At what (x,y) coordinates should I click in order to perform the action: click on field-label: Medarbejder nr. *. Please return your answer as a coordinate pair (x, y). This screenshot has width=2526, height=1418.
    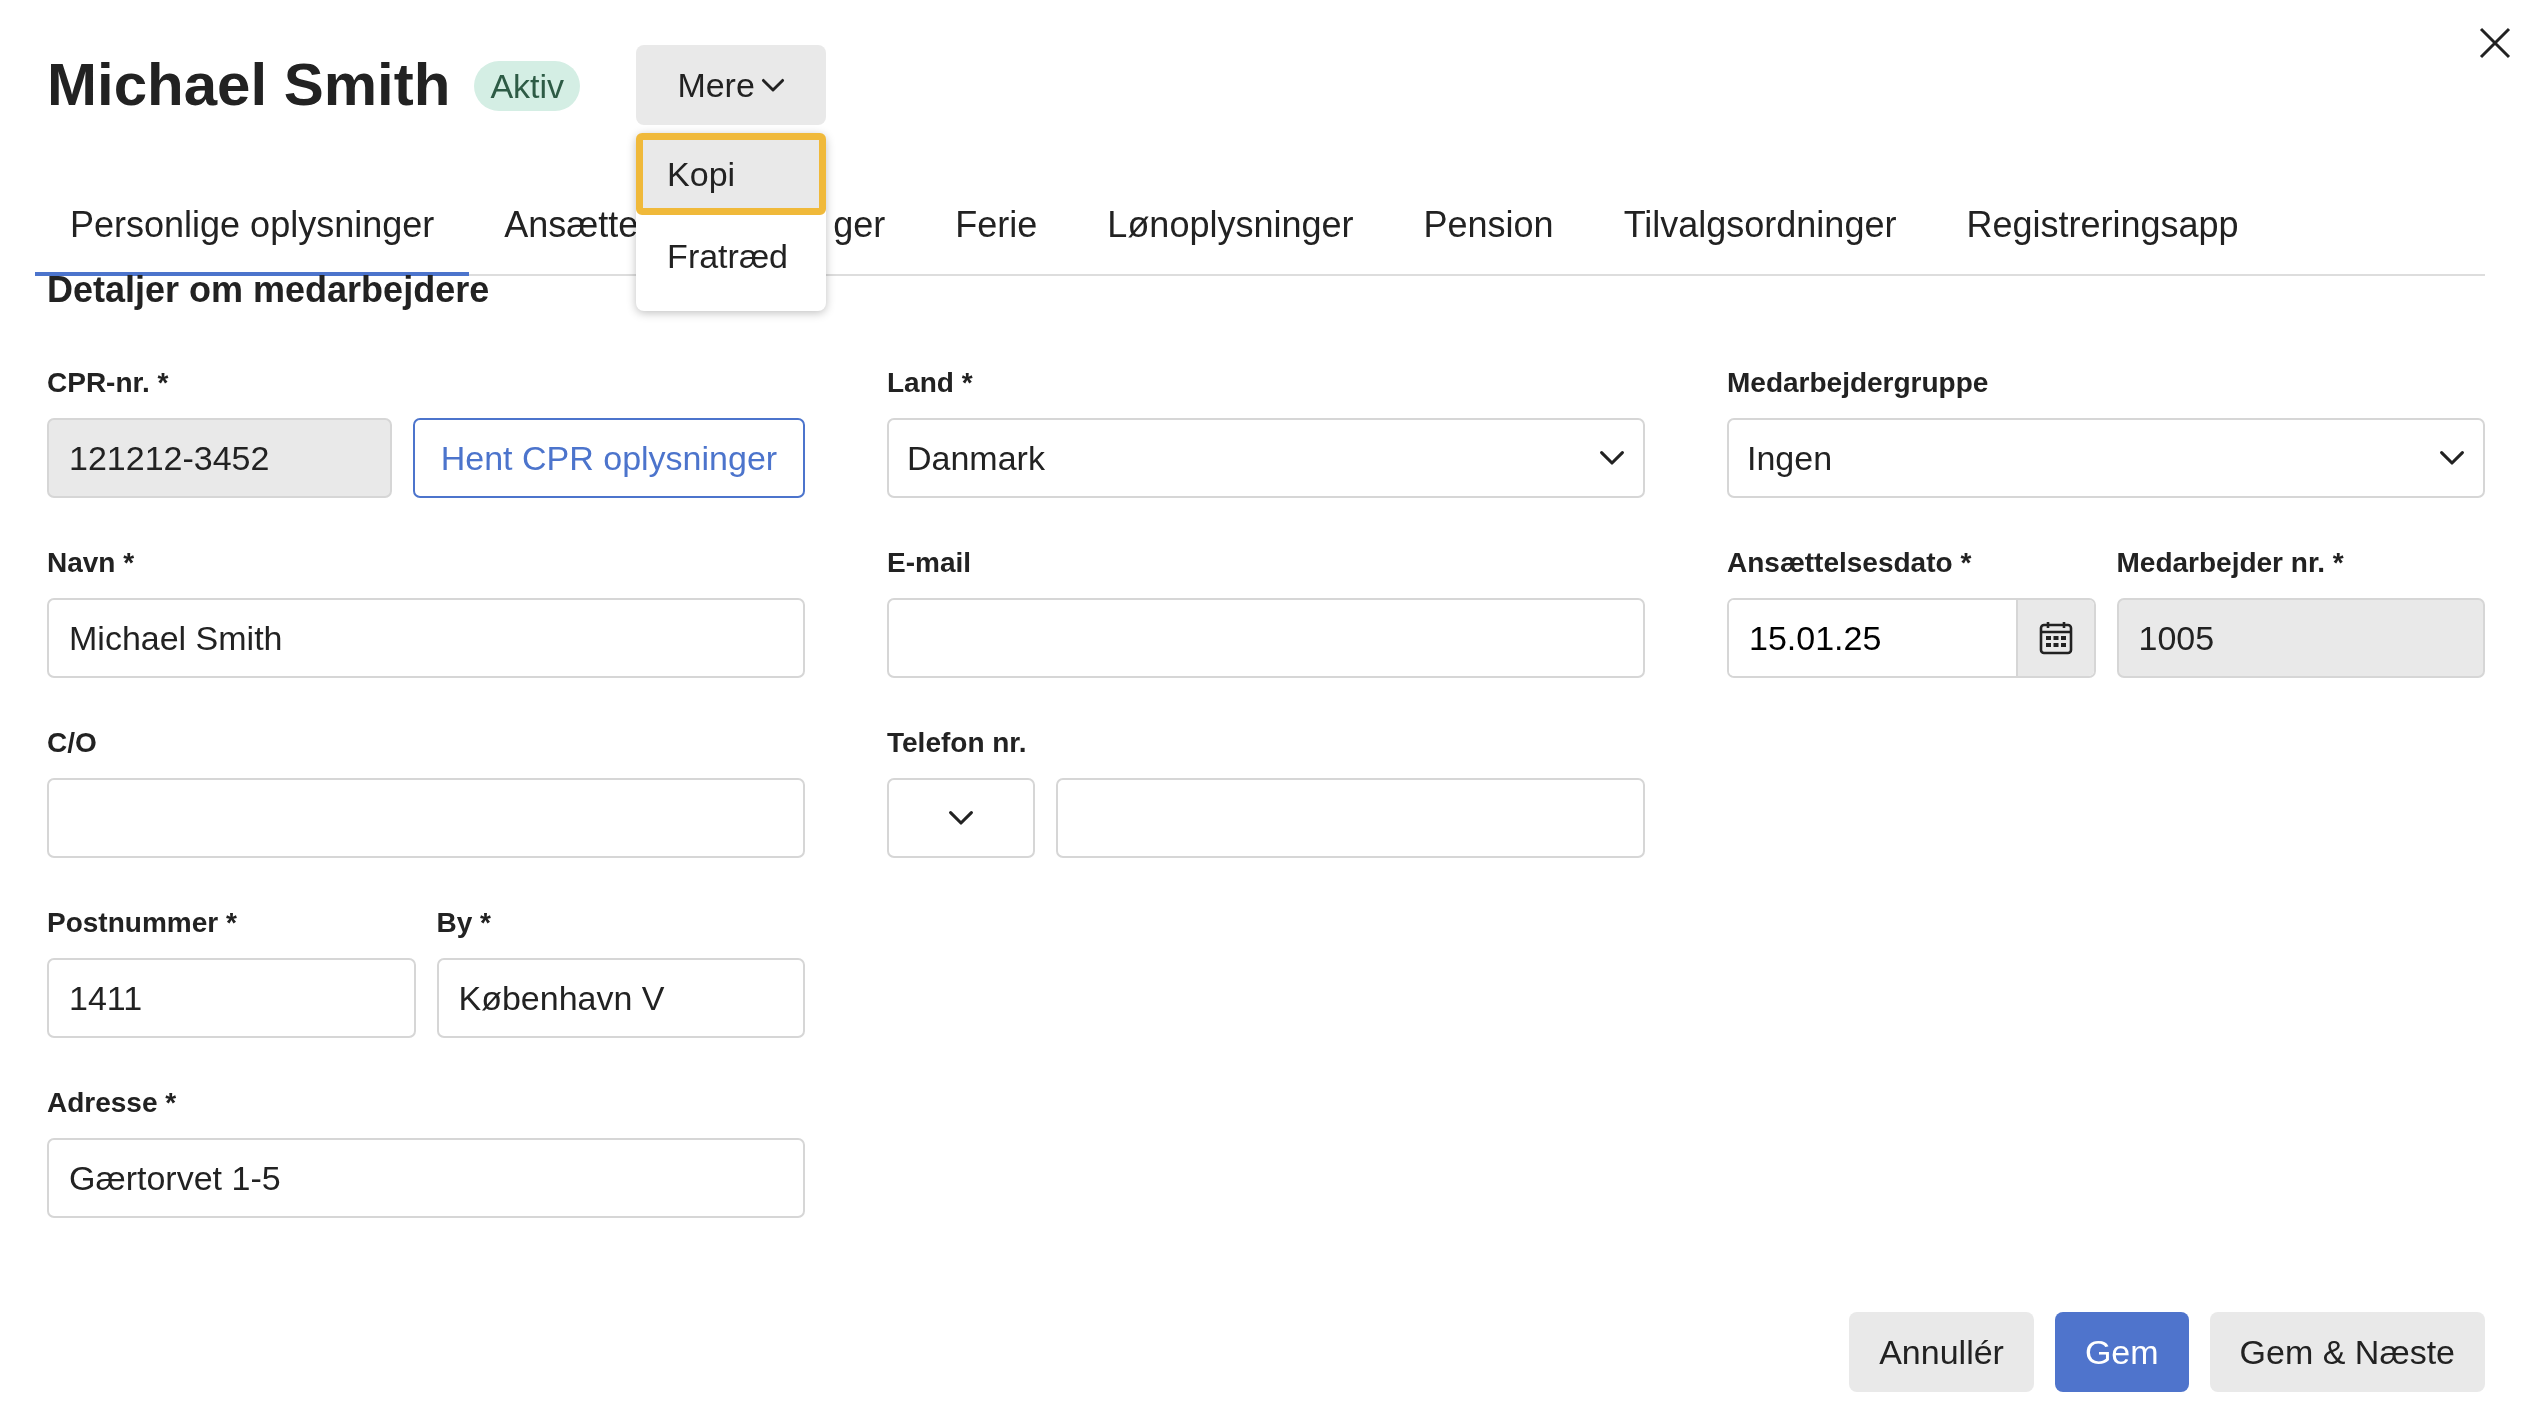
    Looking at the image, I should click on (2230, 563).